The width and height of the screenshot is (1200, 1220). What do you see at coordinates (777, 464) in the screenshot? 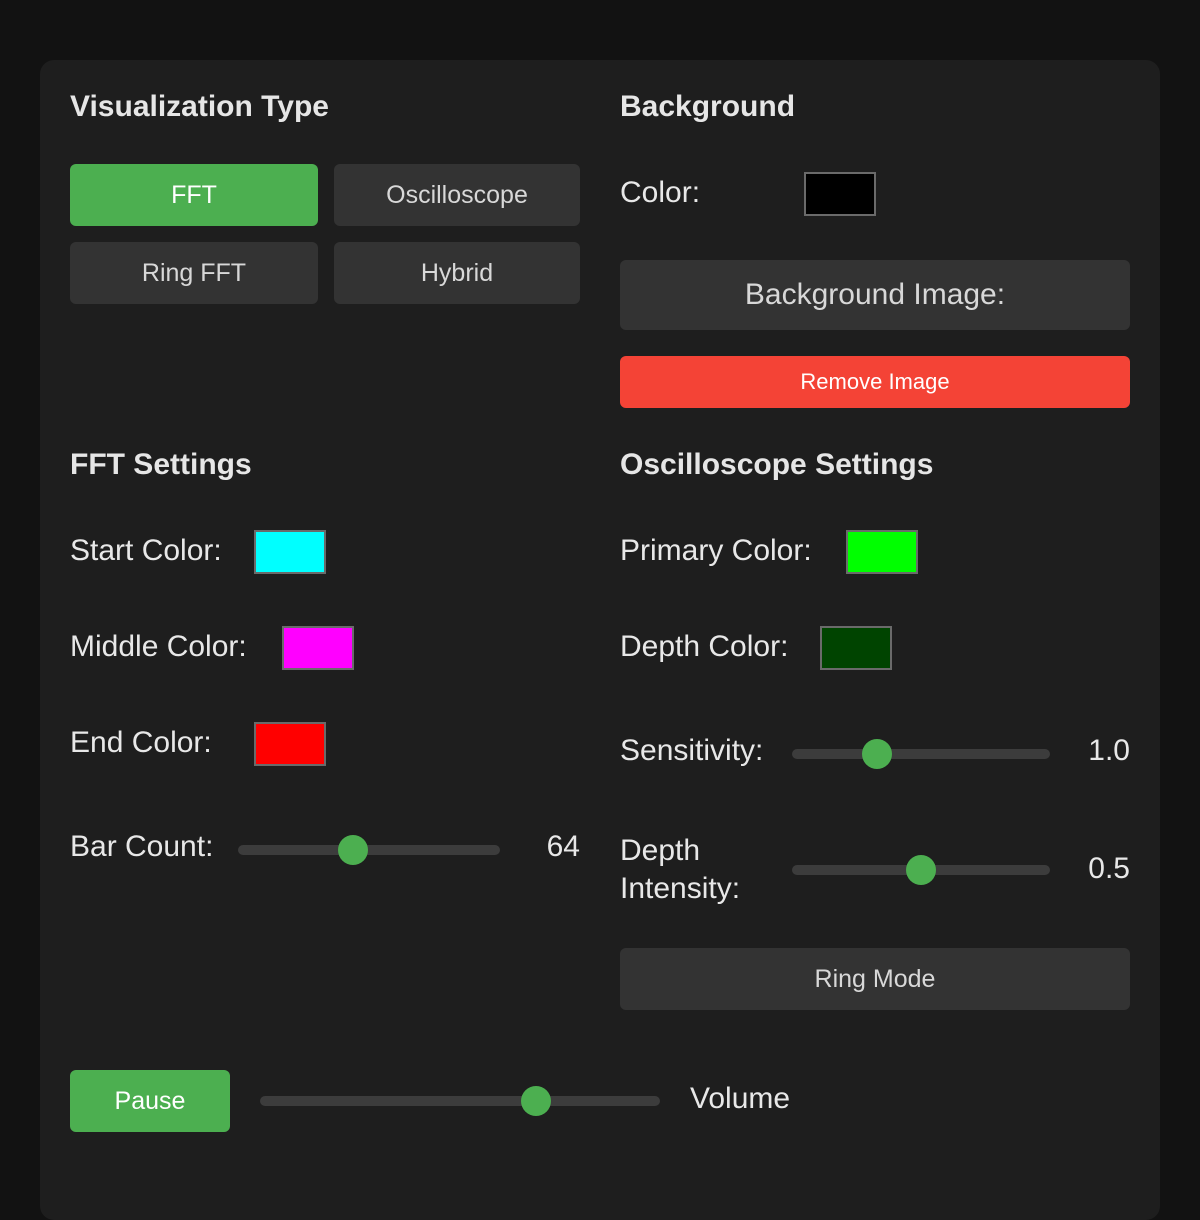
I see `oscilloscope-settings-title: Oscilloscope Settings` at bounding box center [777, 464].